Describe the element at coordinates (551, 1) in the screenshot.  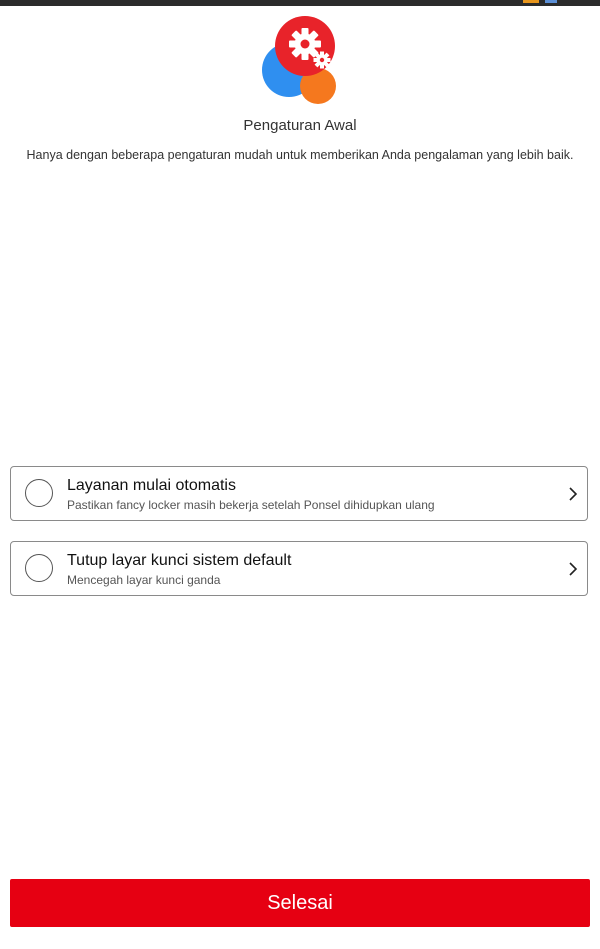
I see `battery-icon` at that location.